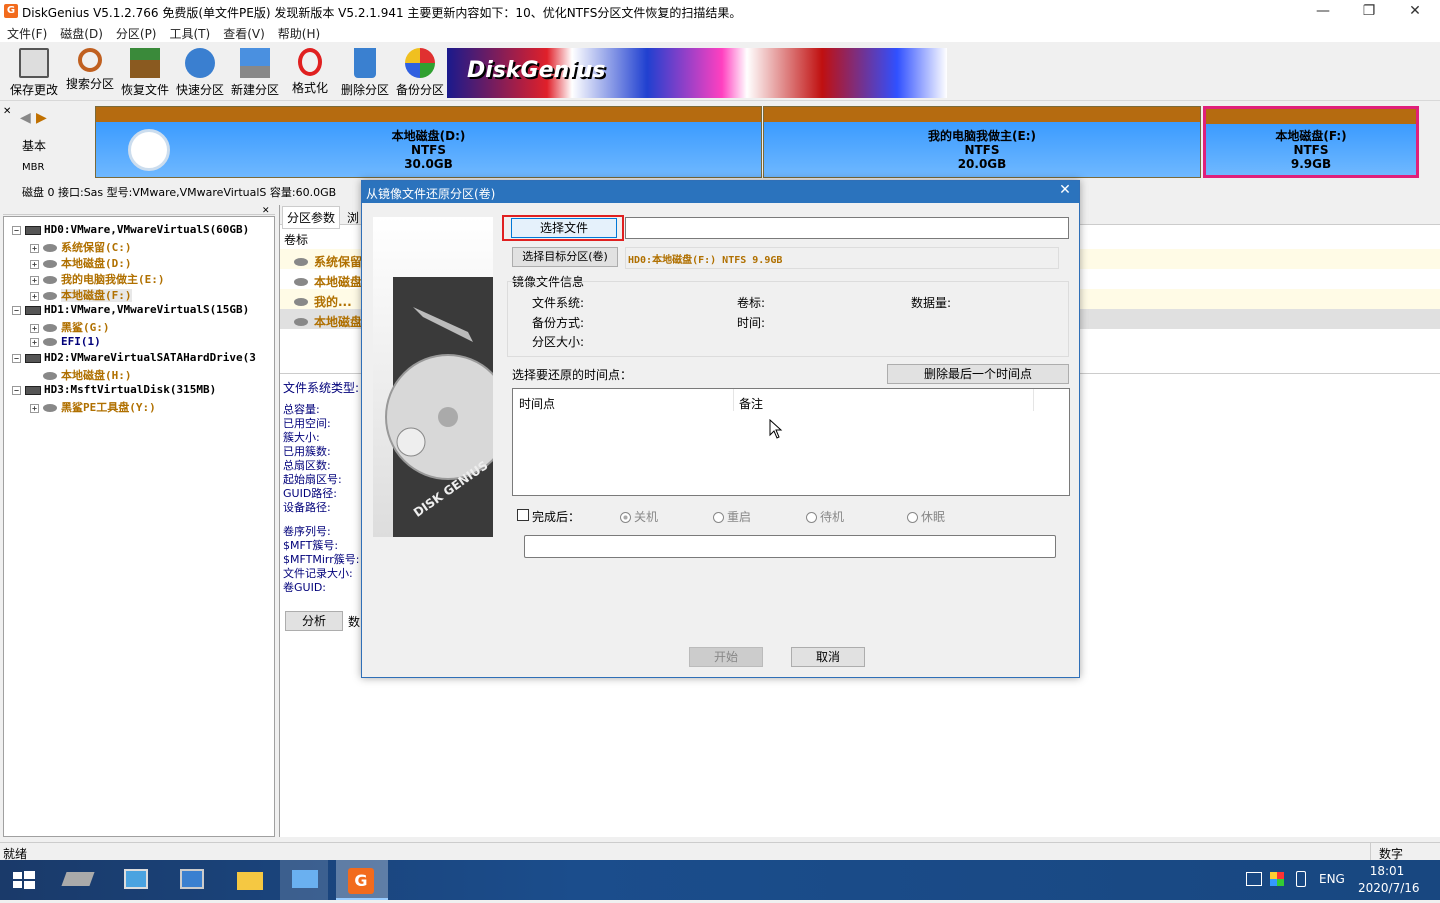  I want to click on tab-partition-params: 分区参数, so click(311, 217).